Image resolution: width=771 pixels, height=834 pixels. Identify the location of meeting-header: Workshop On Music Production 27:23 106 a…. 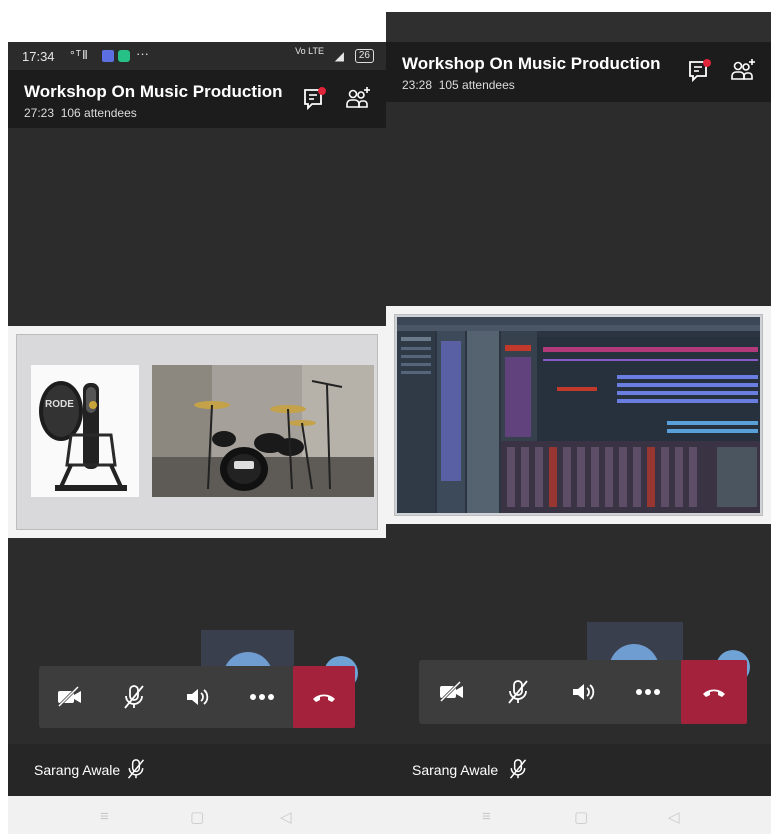
(197, 99).